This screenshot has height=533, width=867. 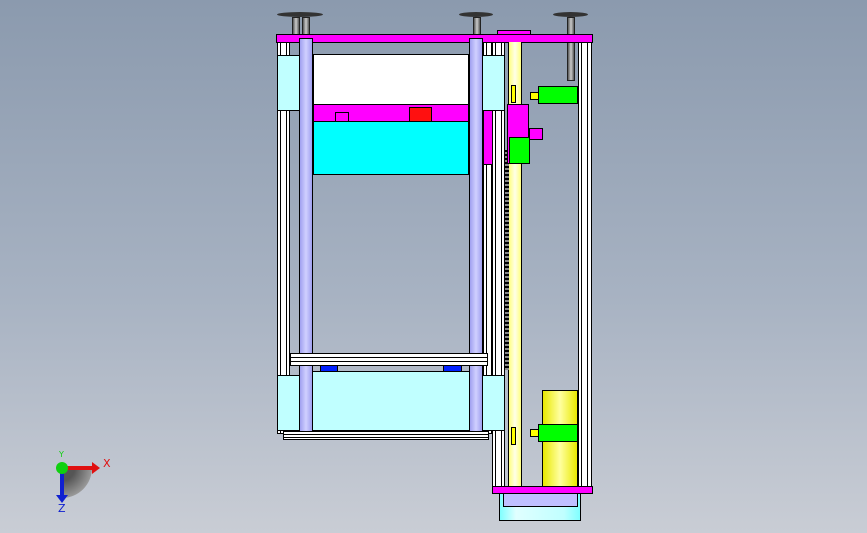 I want to click on bracket-bottom-right, so click(x=493, y=403).